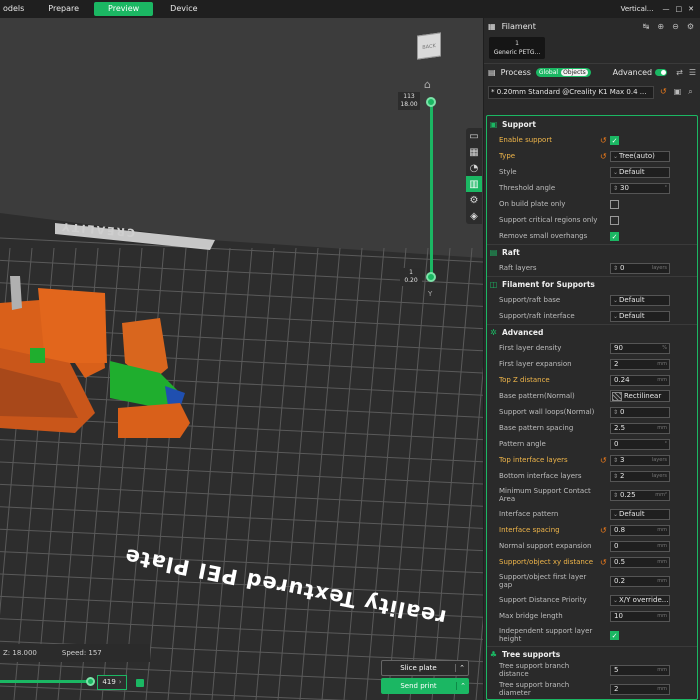 The image size is (700, 700). I want to click on spinbox-wrapper: ⇕ 3 layers, so click(640, 460).